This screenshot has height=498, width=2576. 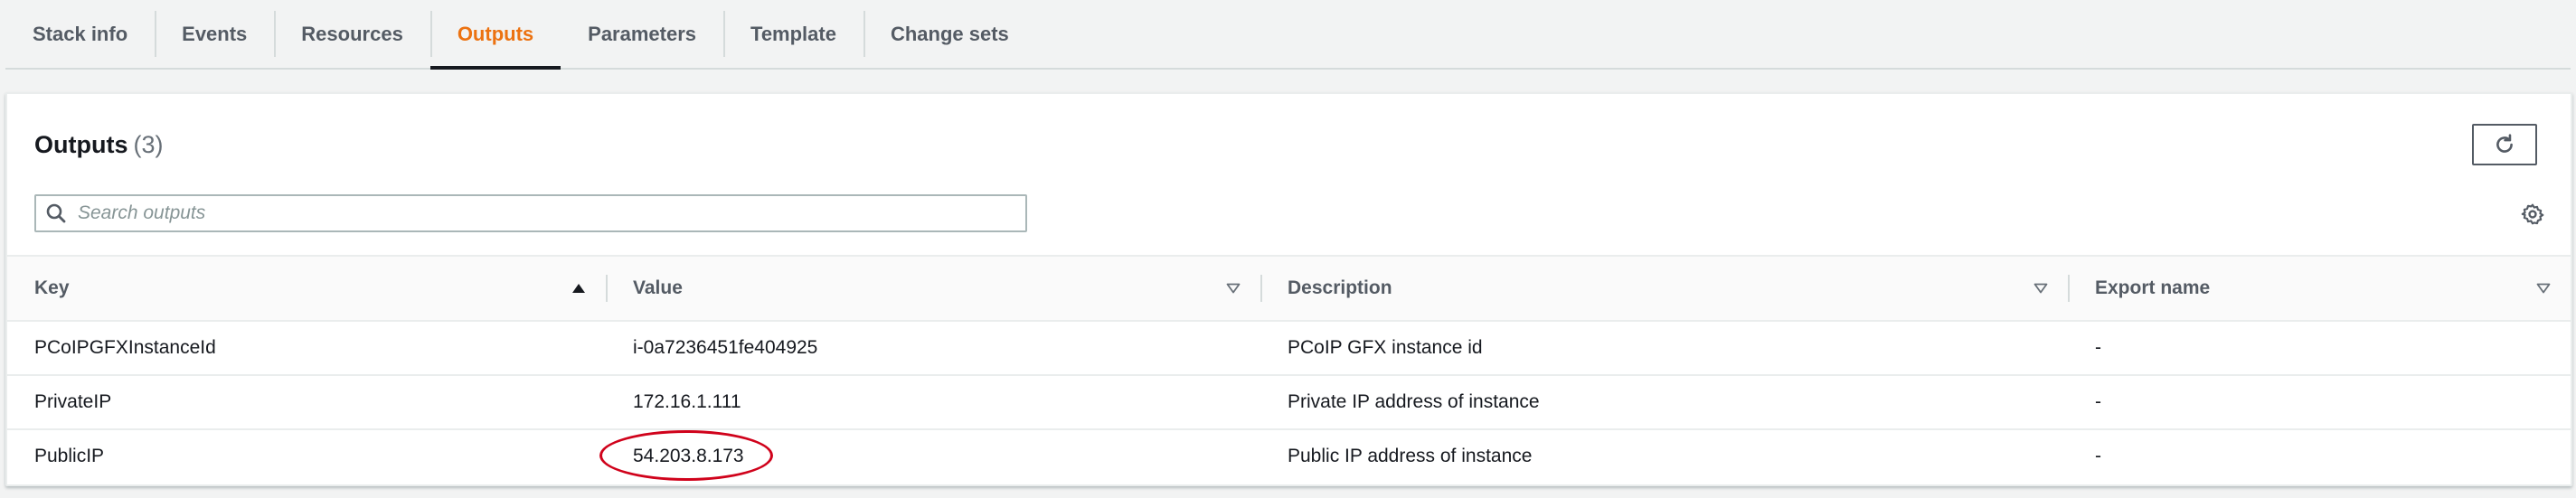 What do you see at coordinates (687, 401) in the screenshot?
I see `cell-value: 172.16.1.111` at bounding box center [687, 401].